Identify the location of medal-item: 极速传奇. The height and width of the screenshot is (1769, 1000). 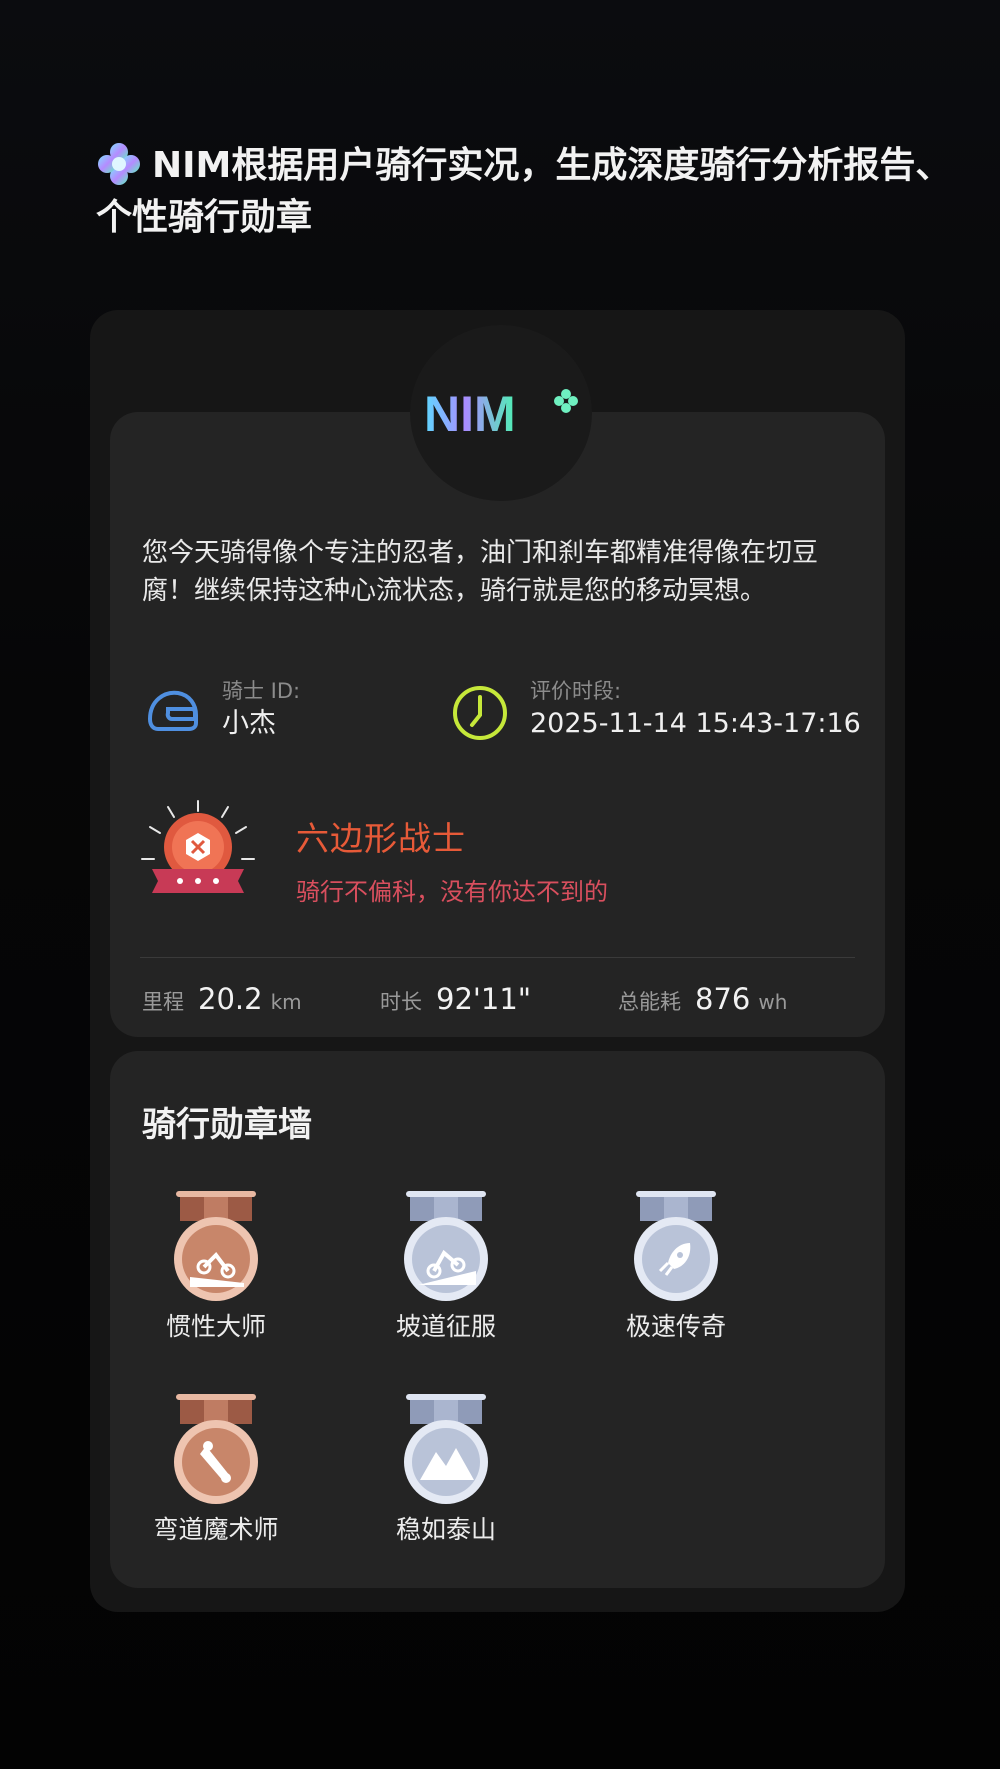
(676, 1267).